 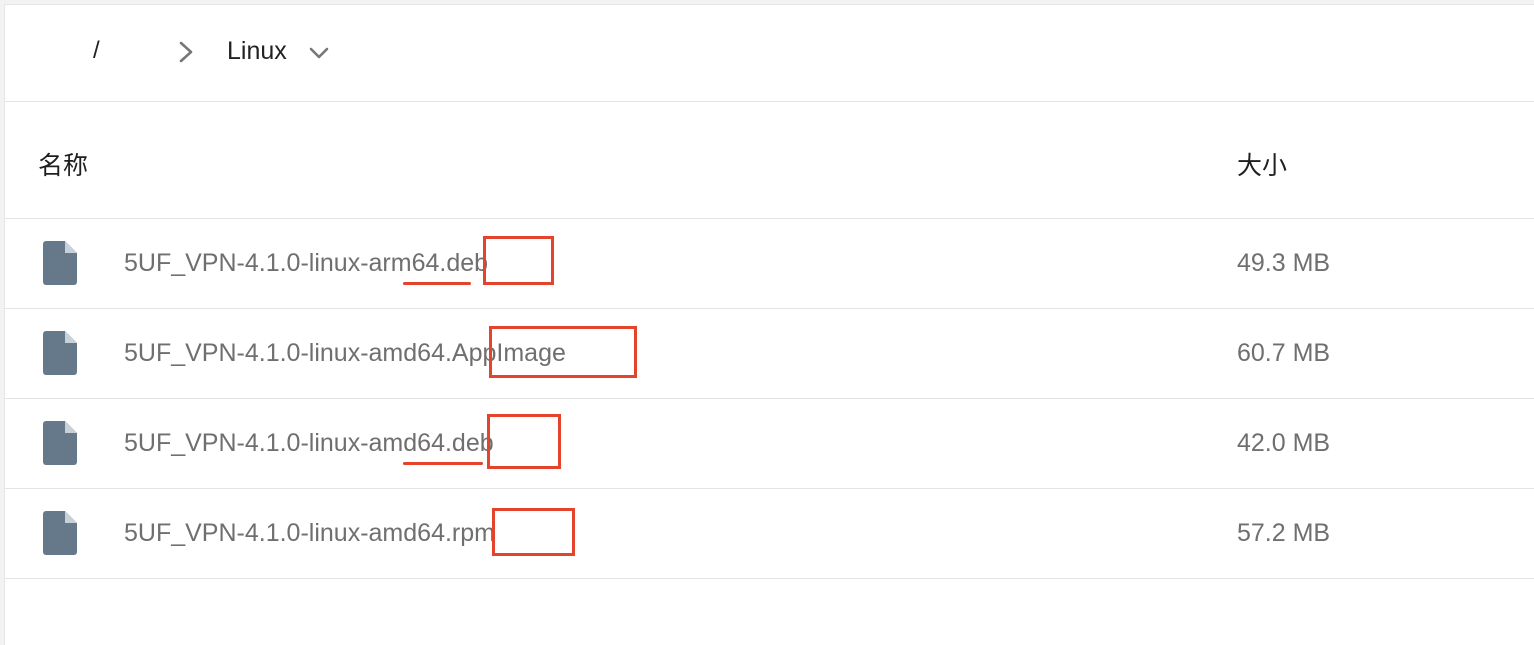 What do you see at coordinates (769, 444) in the screenshot?
I see `table-row: 5UF_VPN-4.1.0-linux-amd64.deb 42.0 MB` at bounding box center [769, 444].